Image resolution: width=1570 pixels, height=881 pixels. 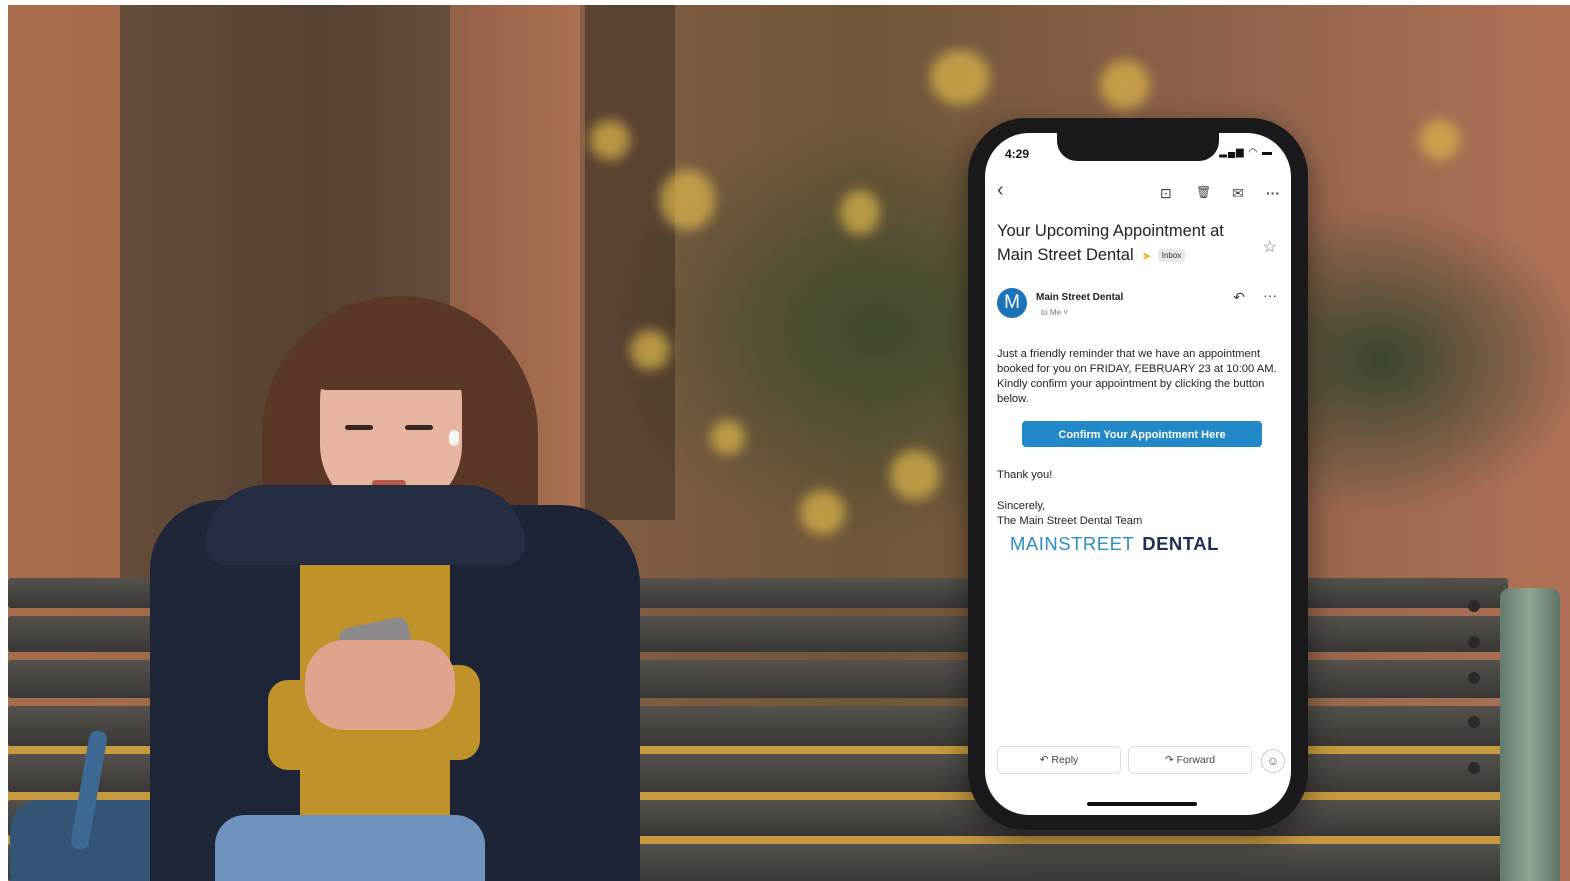 What do you see at coordinates (1072, 543) in the screenshot?
I see `logo-mainstreet: MAINSTREET` at bounding box center [1072, 543].